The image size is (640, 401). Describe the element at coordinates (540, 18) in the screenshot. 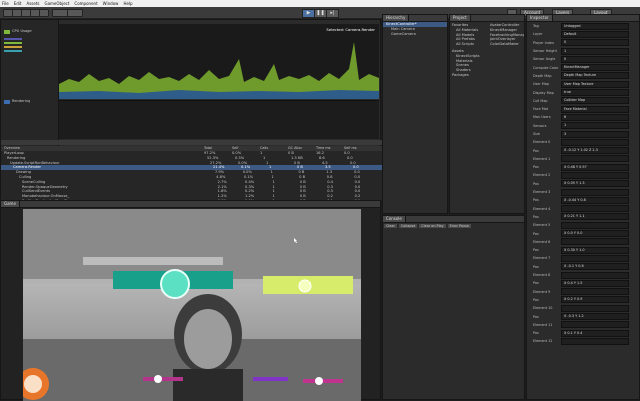

I see `tab-inspector: Inspector` at that location.